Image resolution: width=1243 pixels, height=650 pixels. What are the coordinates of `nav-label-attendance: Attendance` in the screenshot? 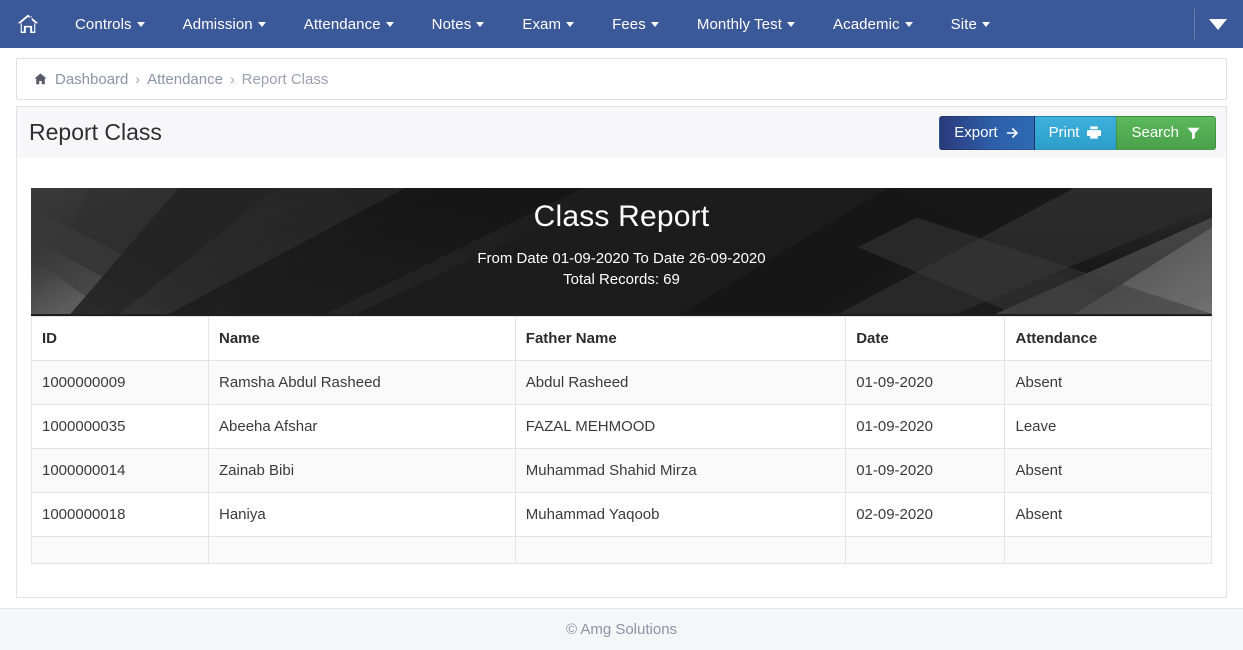 It's located at (342, 24).